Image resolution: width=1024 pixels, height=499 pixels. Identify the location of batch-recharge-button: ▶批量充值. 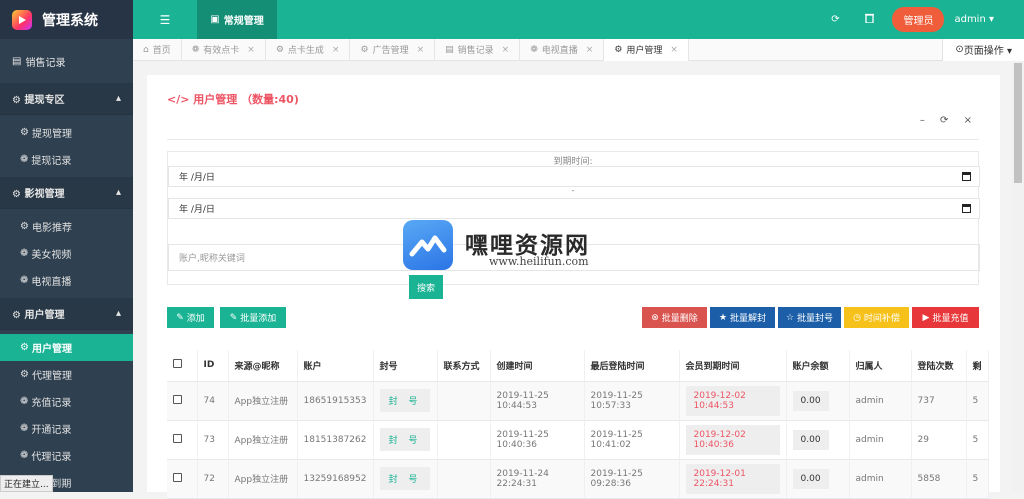
(945, 317).